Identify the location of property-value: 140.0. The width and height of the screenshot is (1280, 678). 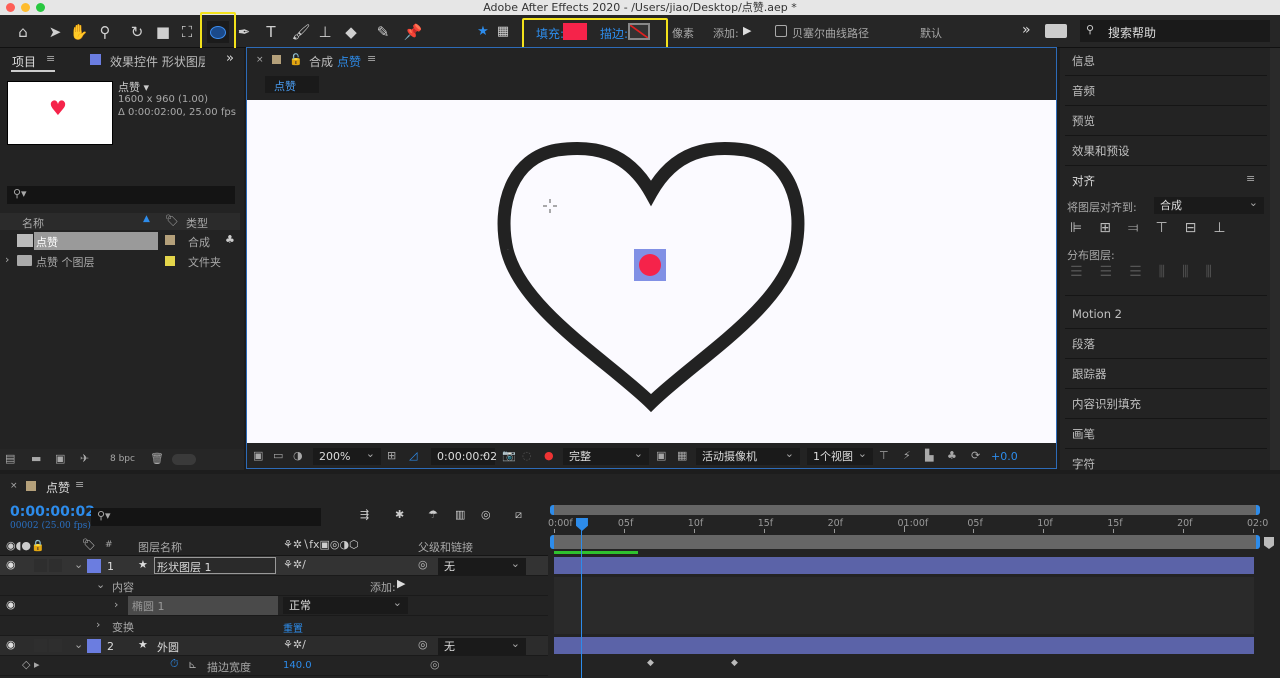
(297, 665).